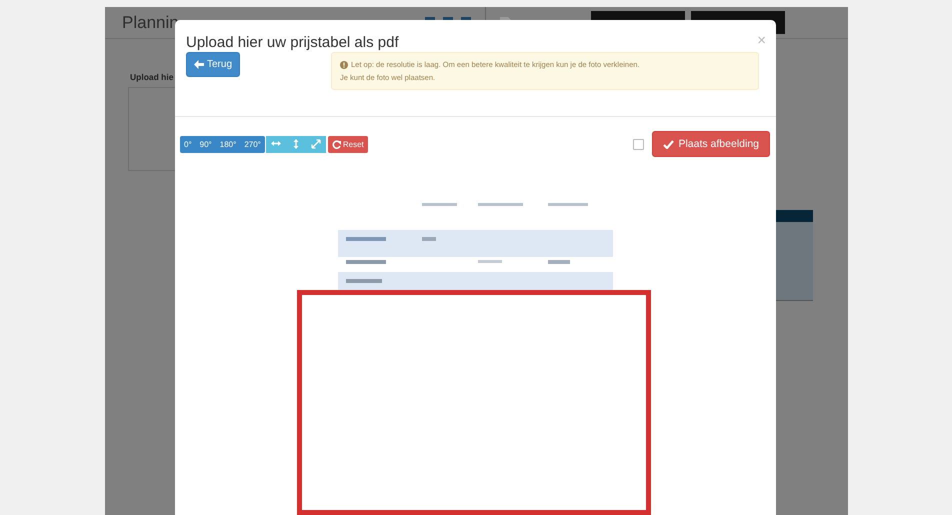  I want to click on horizontal-arrows-icon, so click(275, 144).